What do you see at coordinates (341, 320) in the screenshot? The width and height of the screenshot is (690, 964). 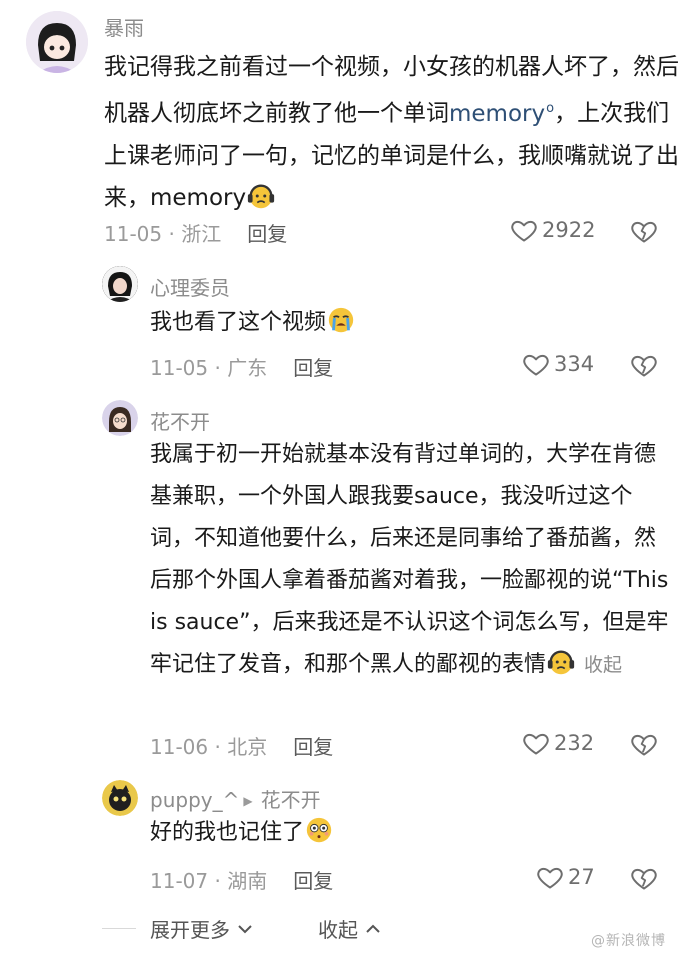 I see `crying-emoji-icon` at bounding box center [341, 320].